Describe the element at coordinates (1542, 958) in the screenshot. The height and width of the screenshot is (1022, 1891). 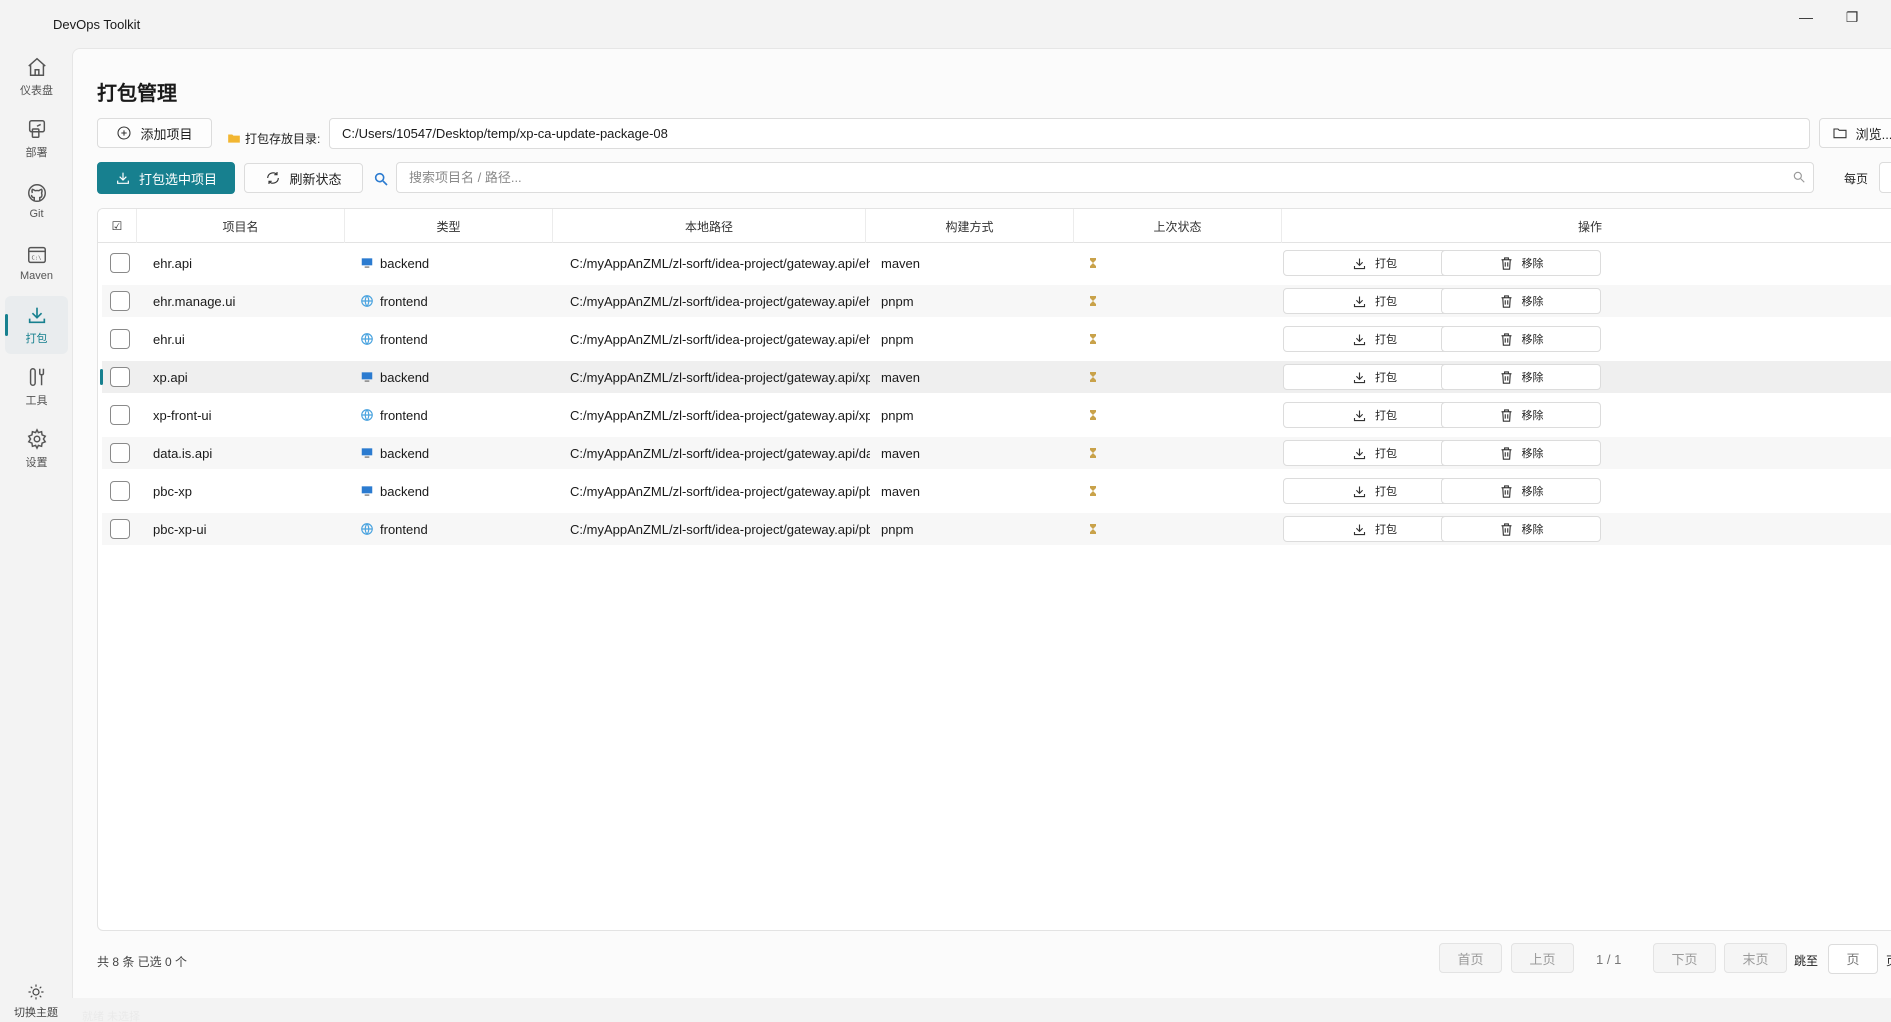
I see `prev-page-button: 上页` at that location.